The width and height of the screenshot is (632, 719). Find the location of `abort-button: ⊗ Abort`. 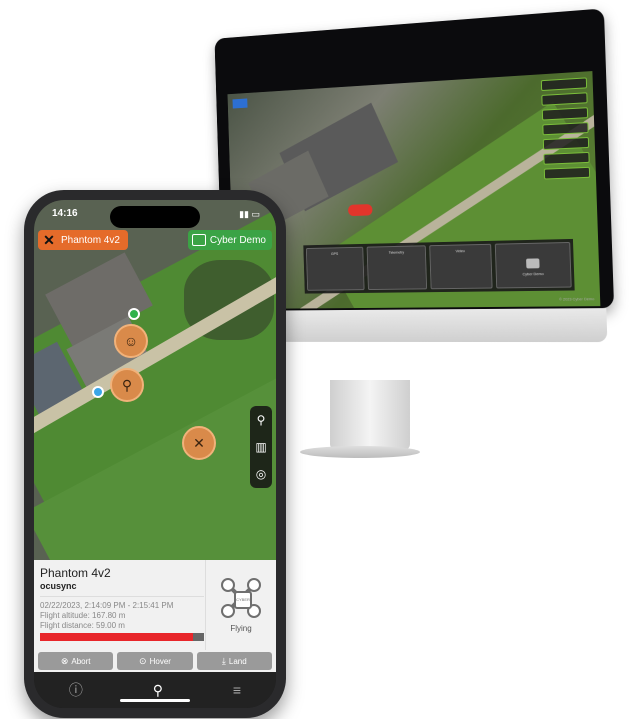

abort-button: ⊗ Abort is located at coordinates (76, 661).